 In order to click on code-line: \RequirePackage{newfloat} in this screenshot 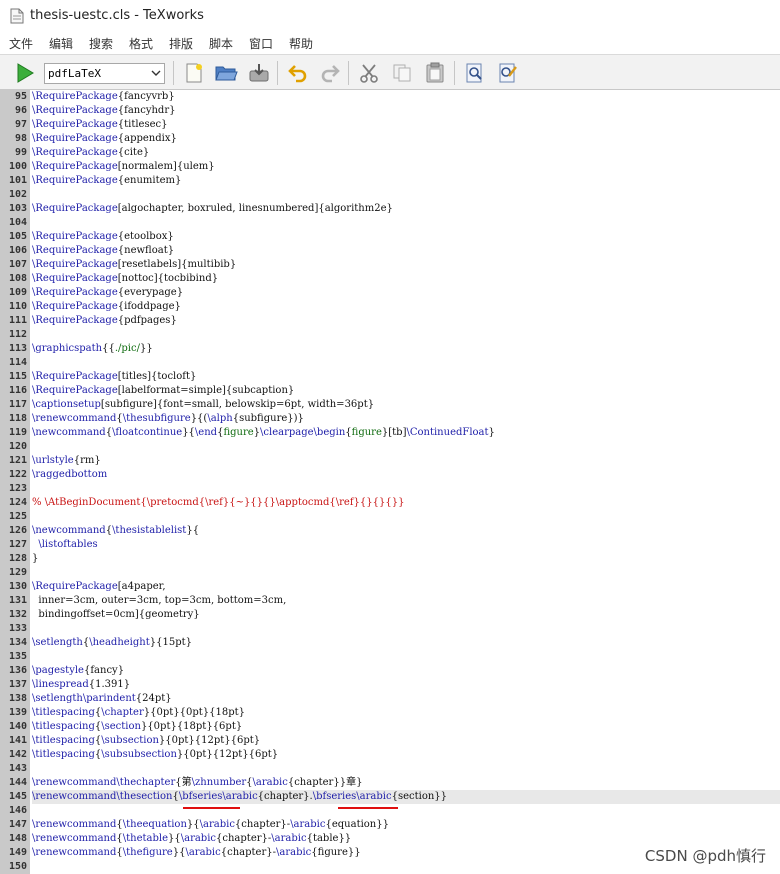, I will do `click(406, 251)`.